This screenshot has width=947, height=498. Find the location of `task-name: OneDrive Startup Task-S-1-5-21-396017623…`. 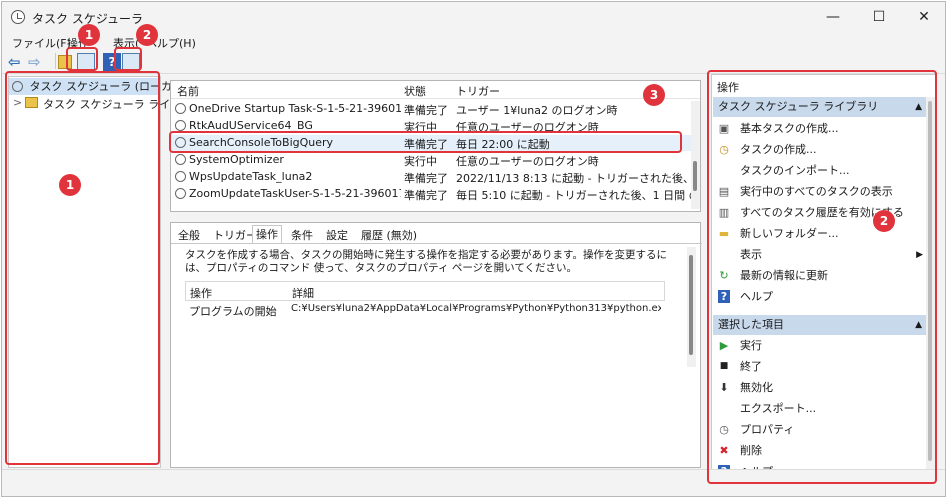

task-name: OneDrive Startup Task-S-1-5-21-396017623… is located at coordinates (295, 108).